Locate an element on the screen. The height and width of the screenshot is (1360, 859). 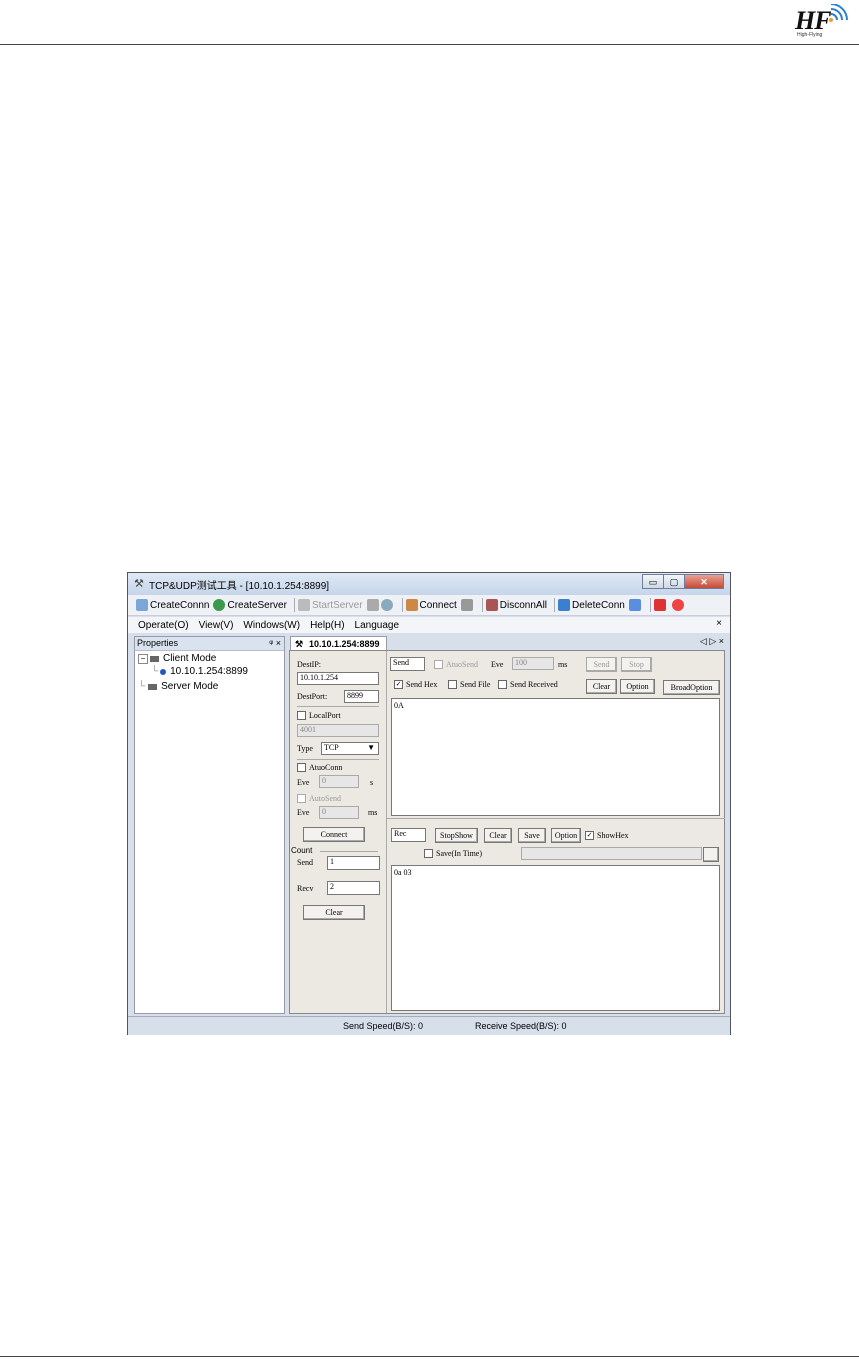
recv-count-input: 2 is located at coordinates (353, 888).